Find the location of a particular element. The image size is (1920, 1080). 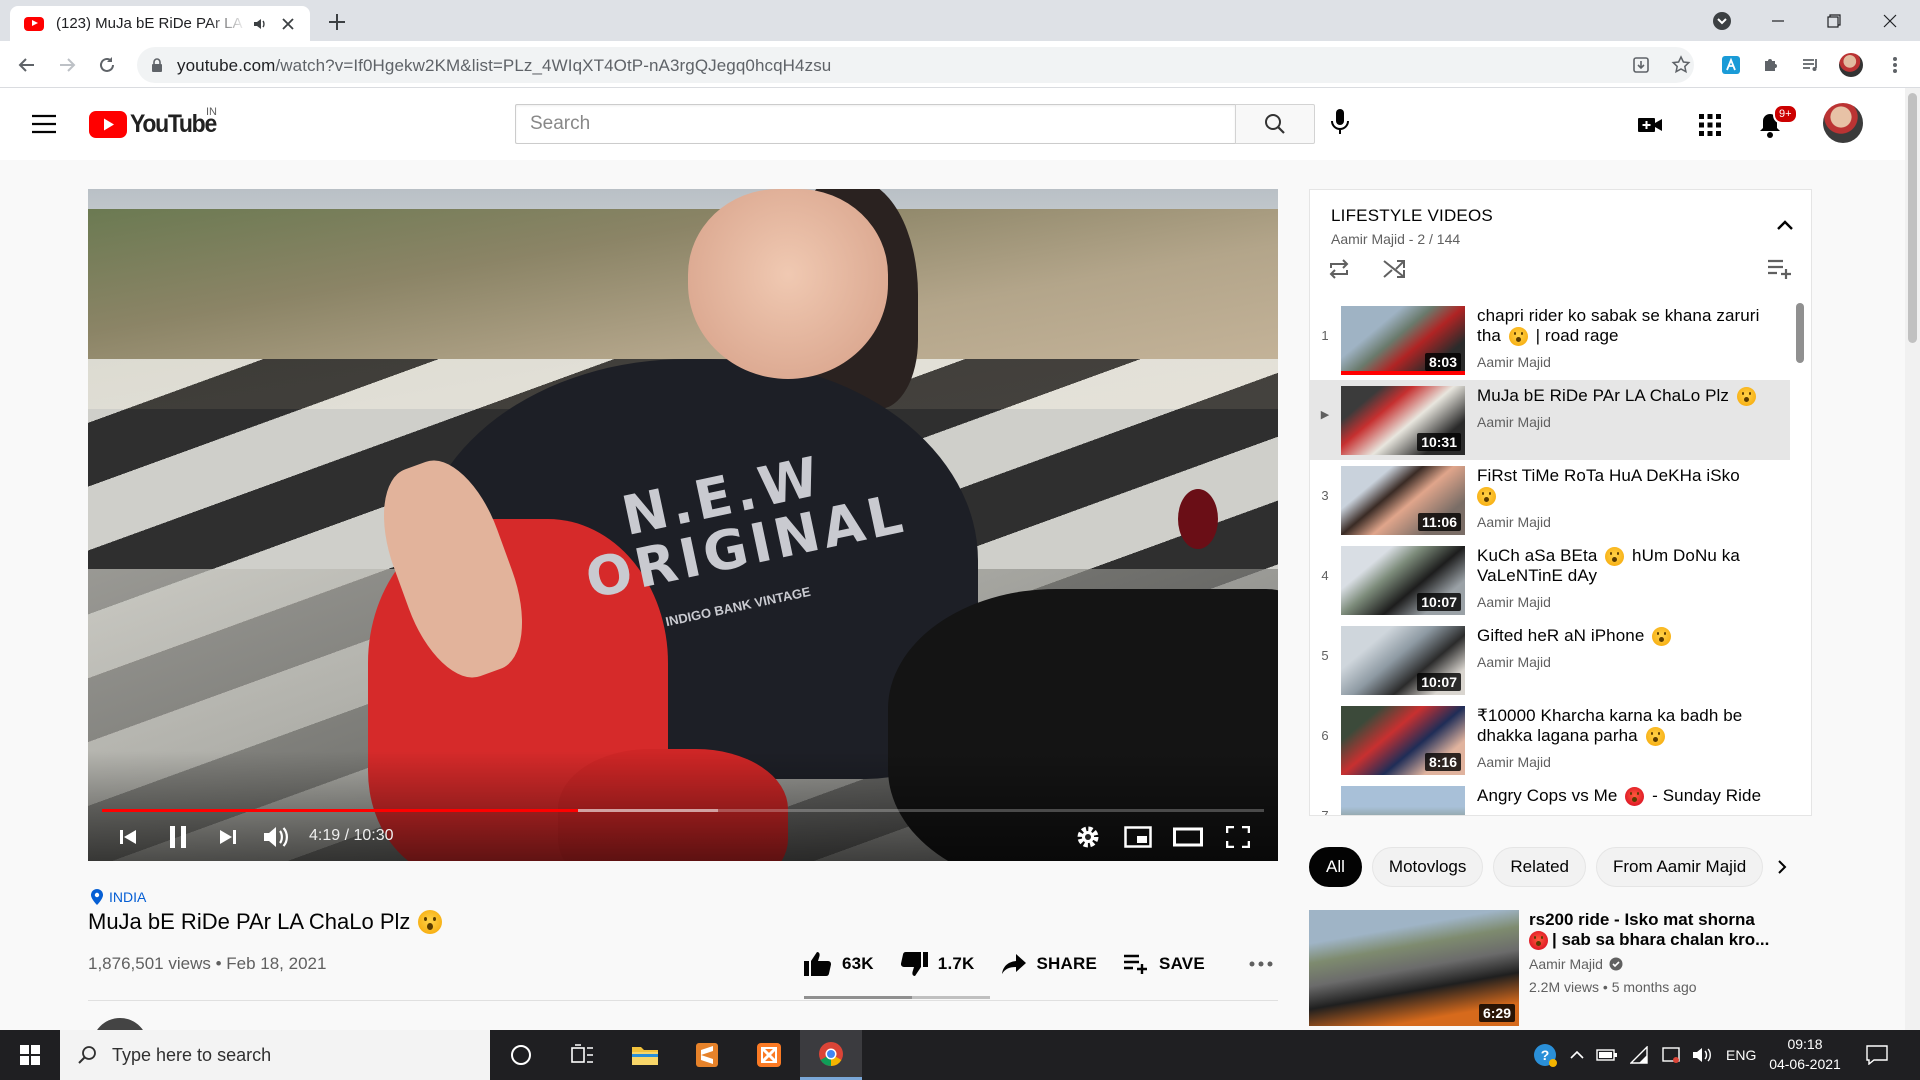

notification-count-badge: 9+ is located at coordinates (1785, 114).